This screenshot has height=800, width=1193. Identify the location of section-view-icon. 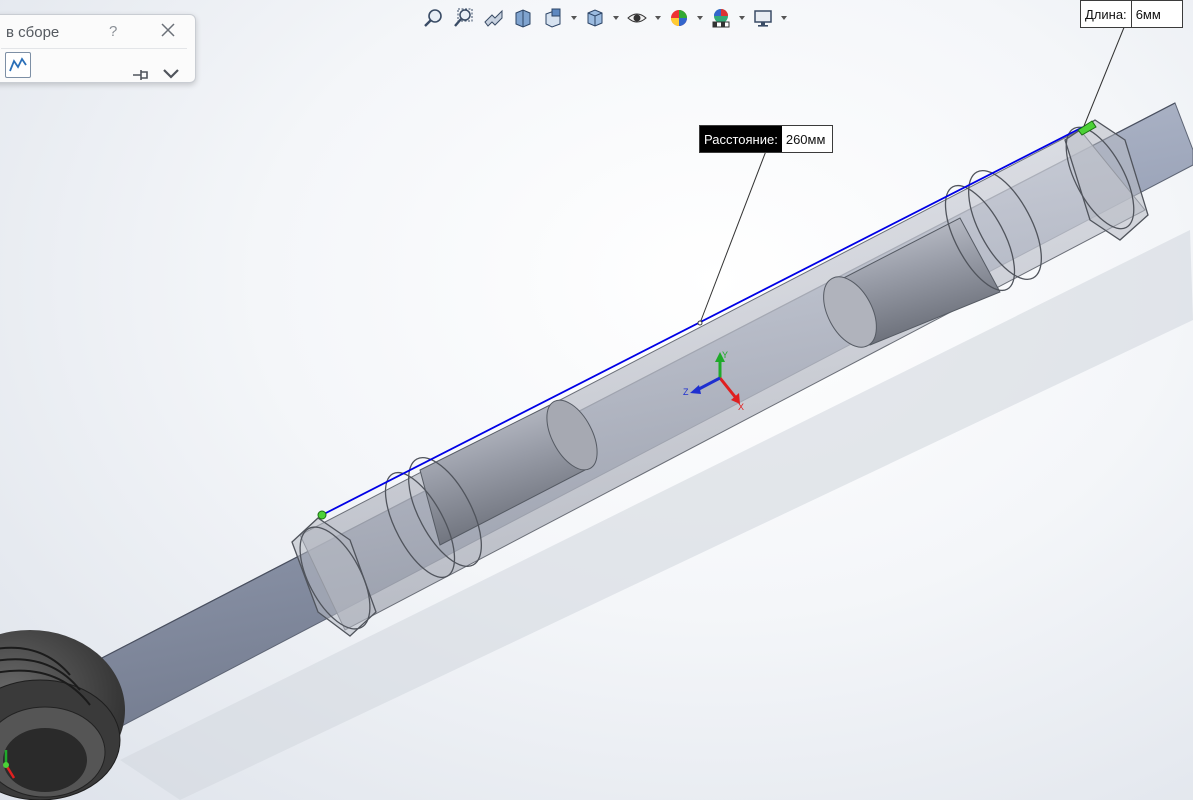
(523, 18).